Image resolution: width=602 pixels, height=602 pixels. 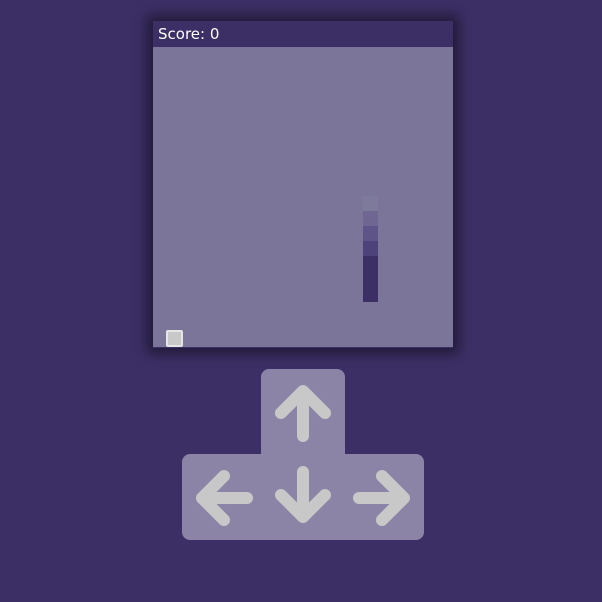 What do you see at coordinates (370, 203) in the screenshot?
I see `snake-tail-segment` at bounding box center [370, 203].